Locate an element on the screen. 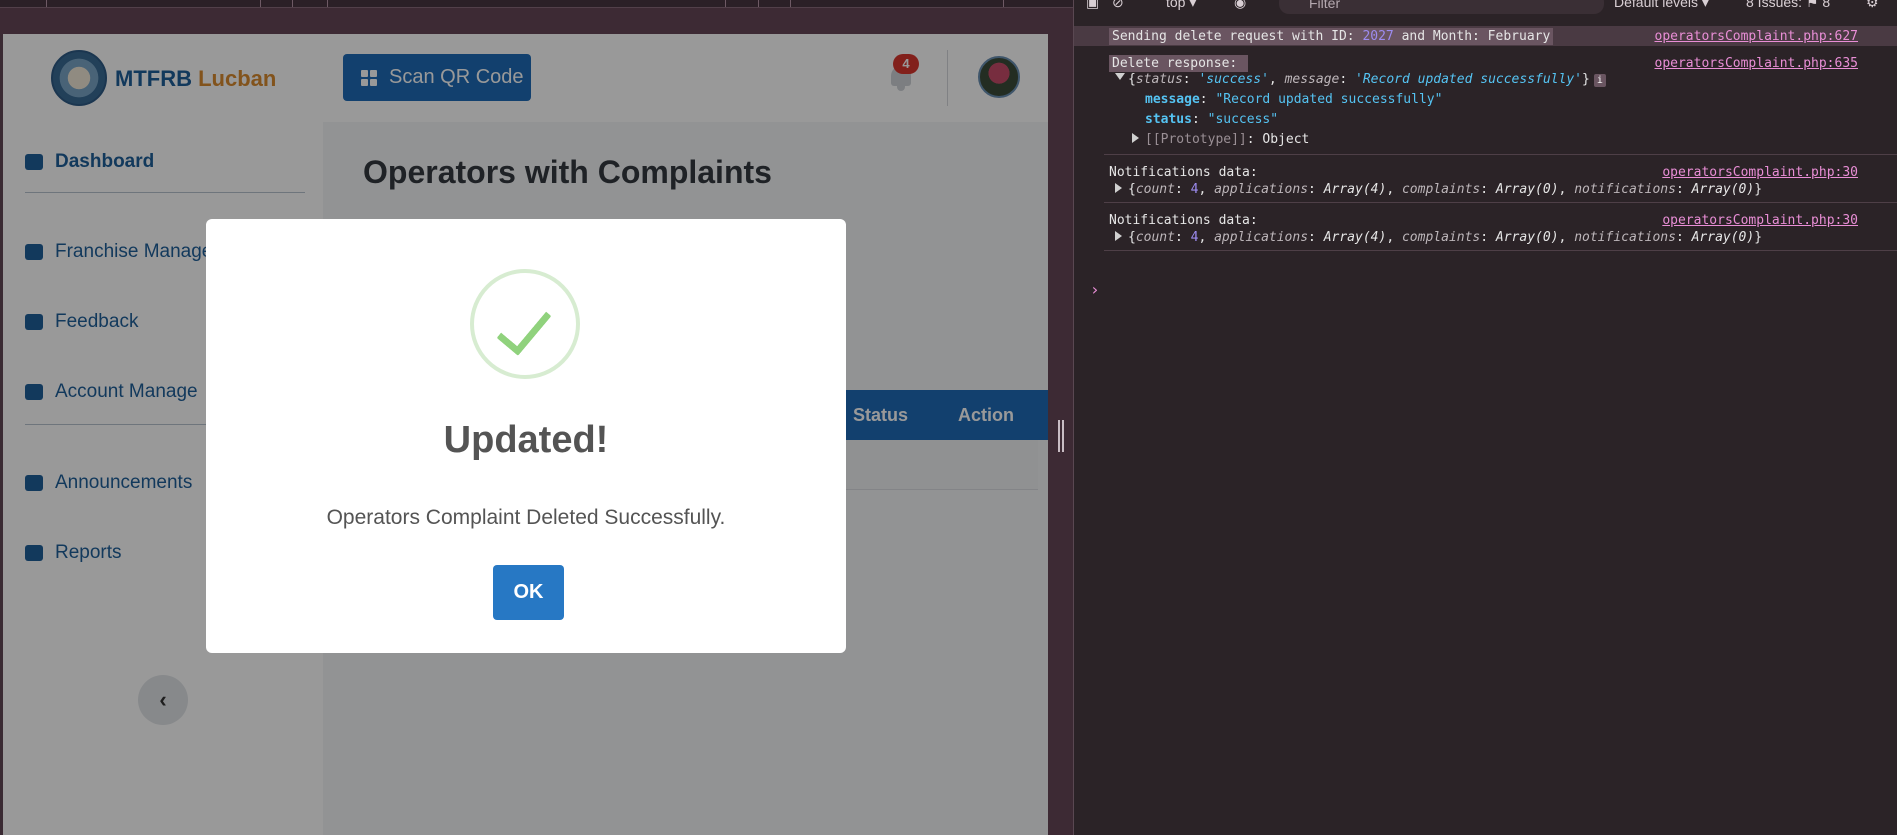 This screenshot has height=835, width=1897. info-icon: i is located at coordinates (1599, 80).